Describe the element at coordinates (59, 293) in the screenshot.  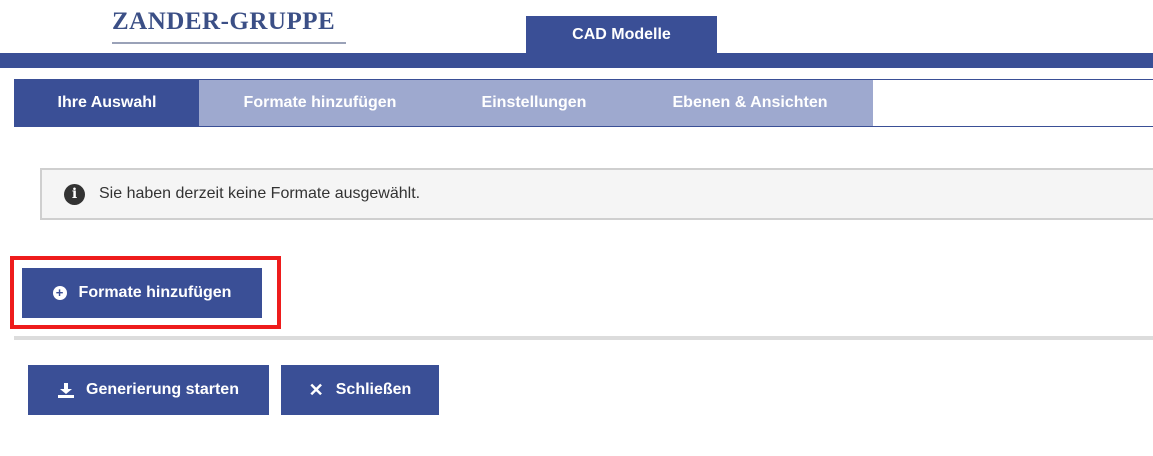
I see `plus-circle-icon: +` at that location.